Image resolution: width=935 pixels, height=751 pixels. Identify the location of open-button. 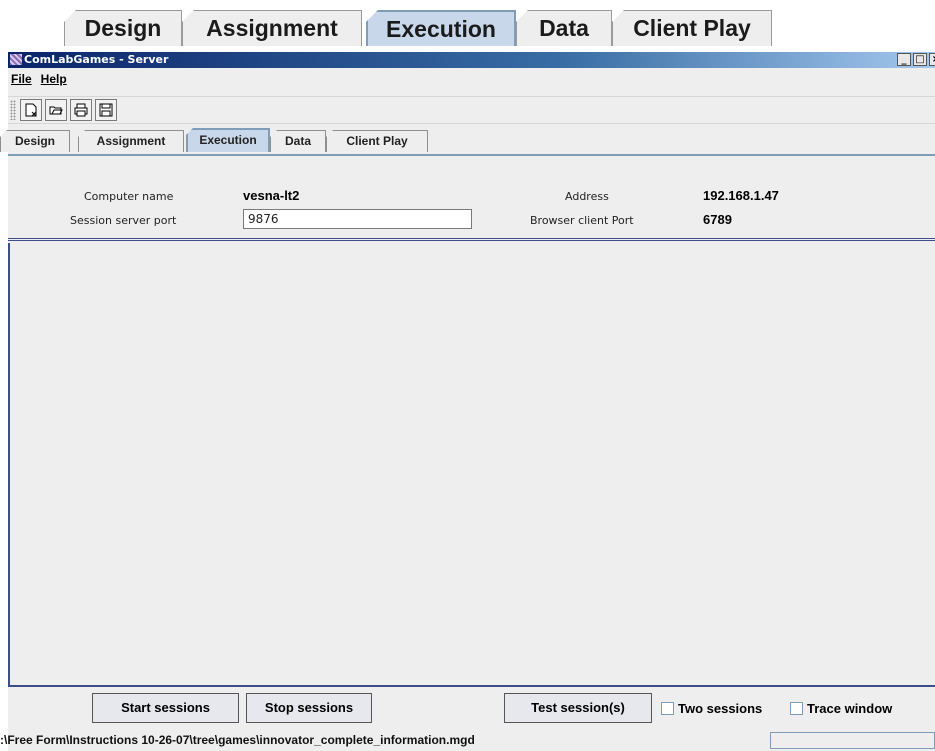
(56, 110).